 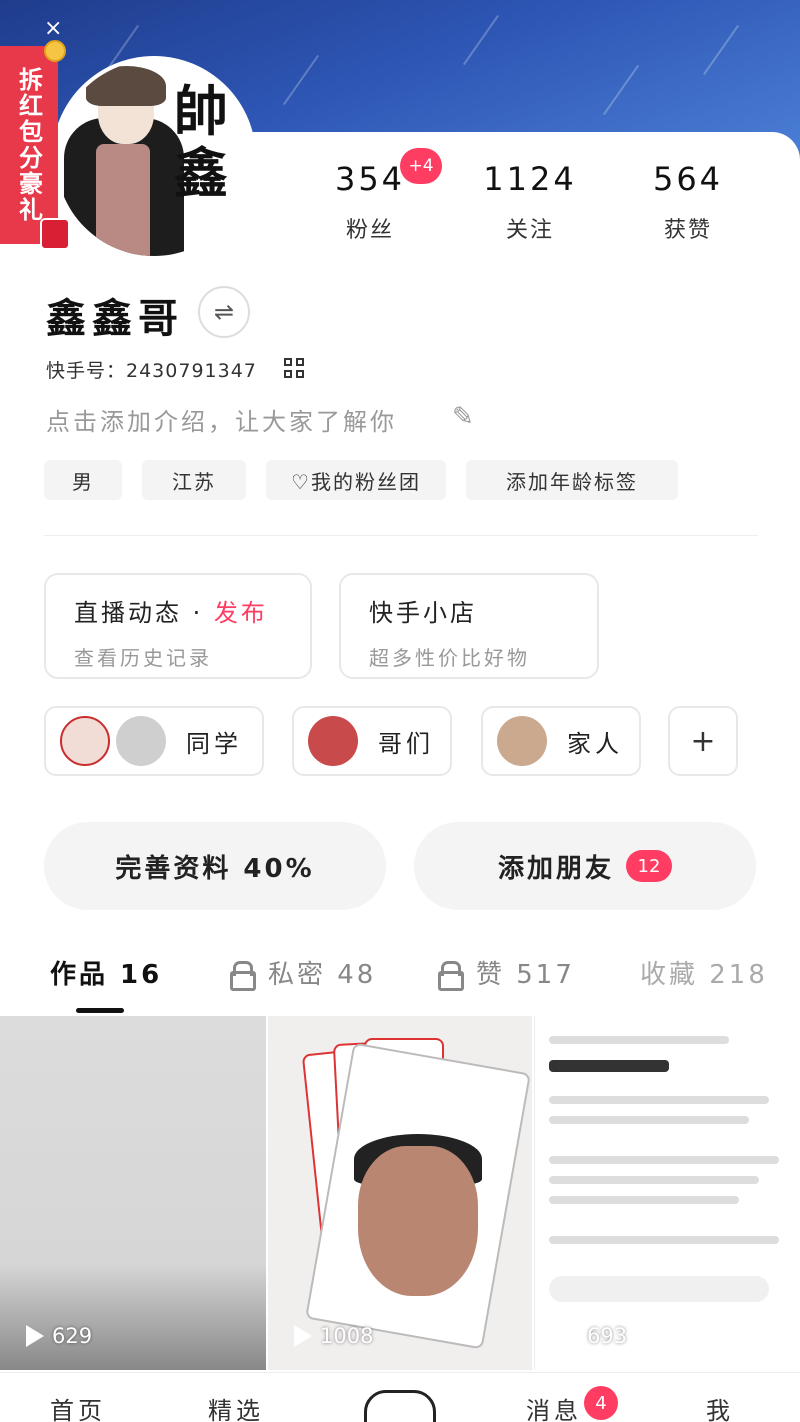 I want to click on tab-private: 私密 48, so click(x=303, y=972).